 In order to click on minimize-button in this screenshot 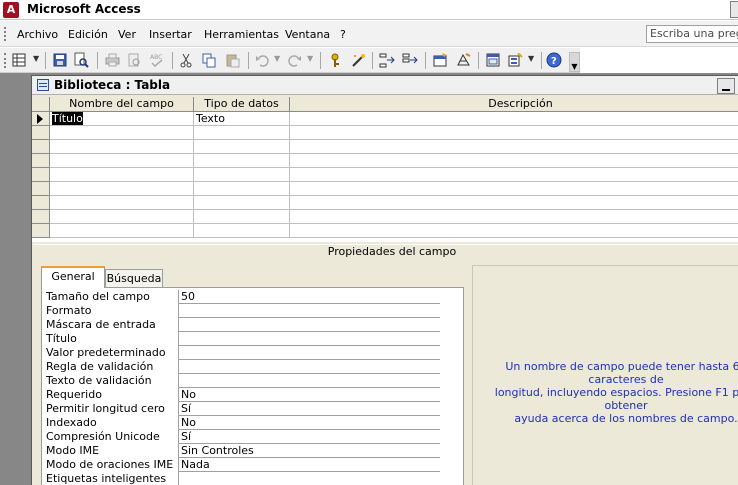, I will do `click(726, 86)`.